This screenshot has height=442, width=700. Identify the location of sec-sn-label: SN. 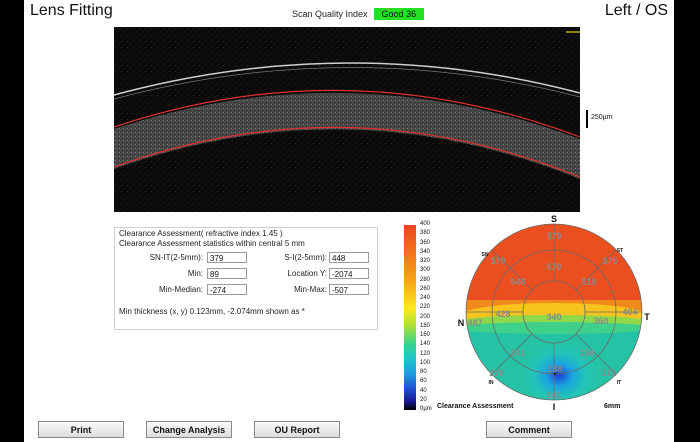
(485, 255).